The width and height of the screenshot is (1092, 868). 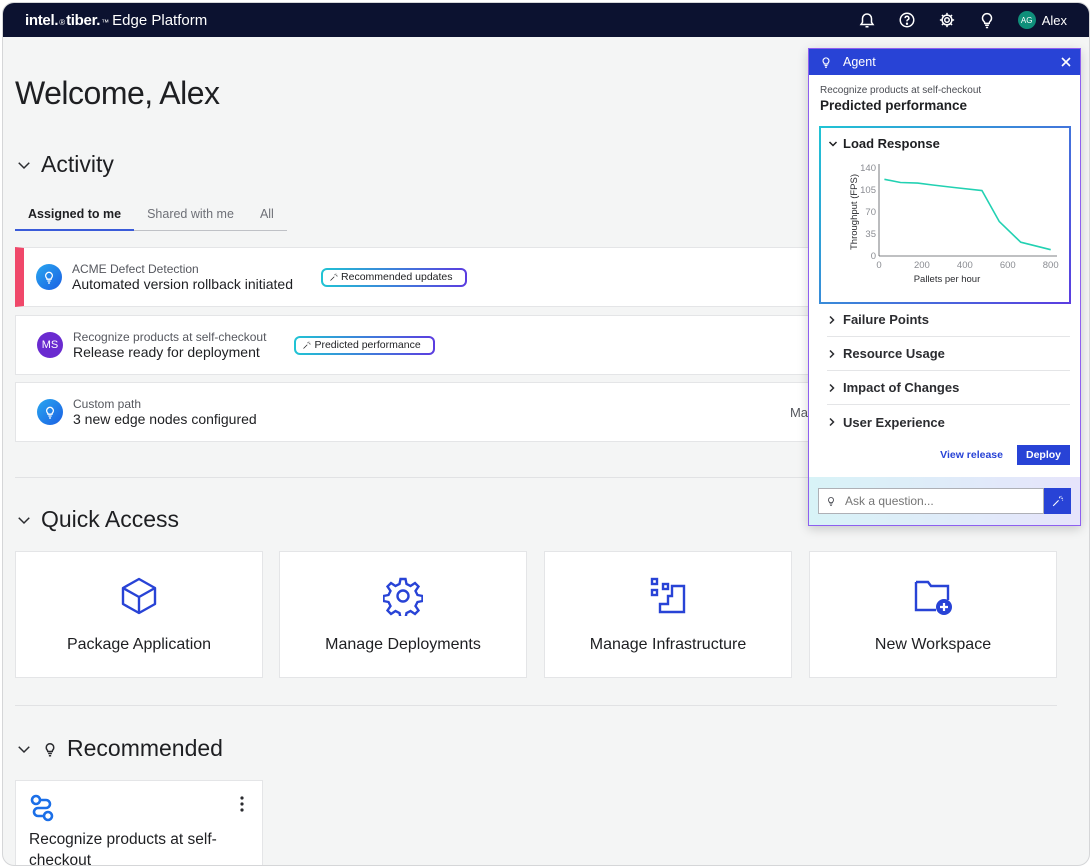 I want to click on pill-label: Predicted performance, so click(x=367, y=345).